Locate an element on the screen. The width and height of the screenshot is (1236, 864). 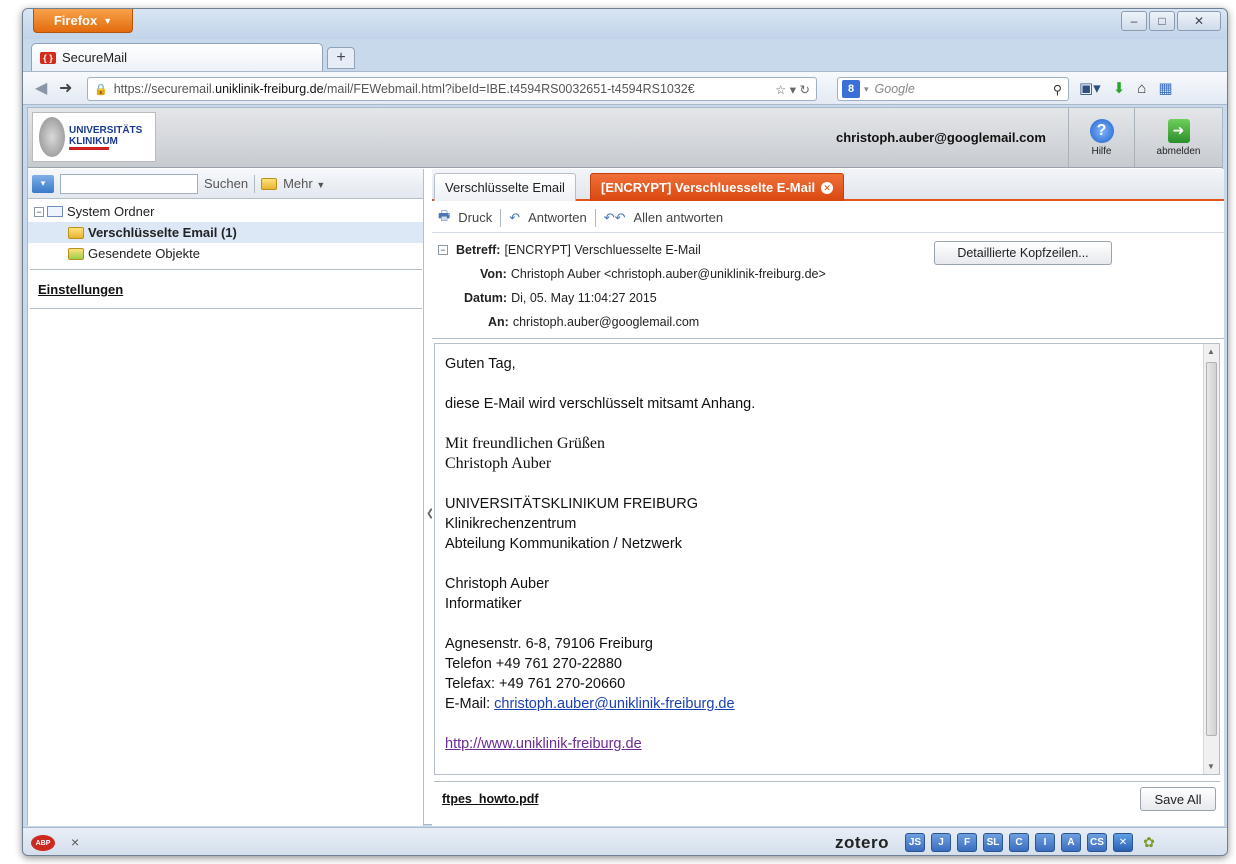
body-closing: Mit freundlichen Grüßen is located at coordinates (525, 443).